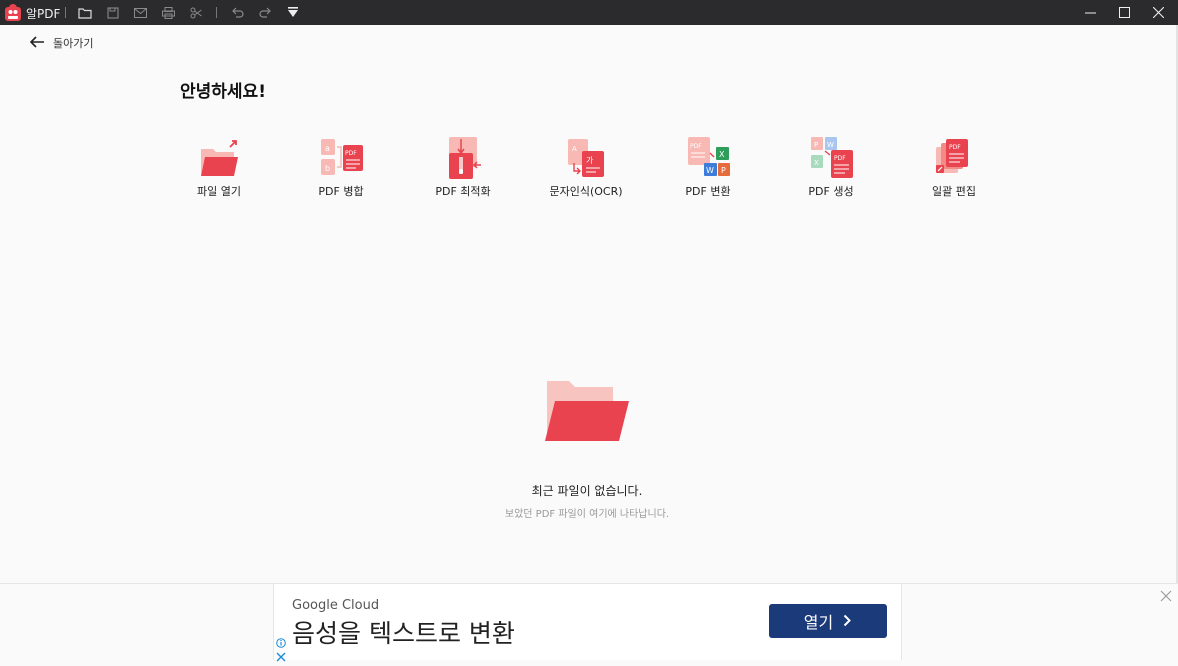  Describe the element at coordinates (43, 14) in the screenshot. I see `app-name: 알PDF` at that location.